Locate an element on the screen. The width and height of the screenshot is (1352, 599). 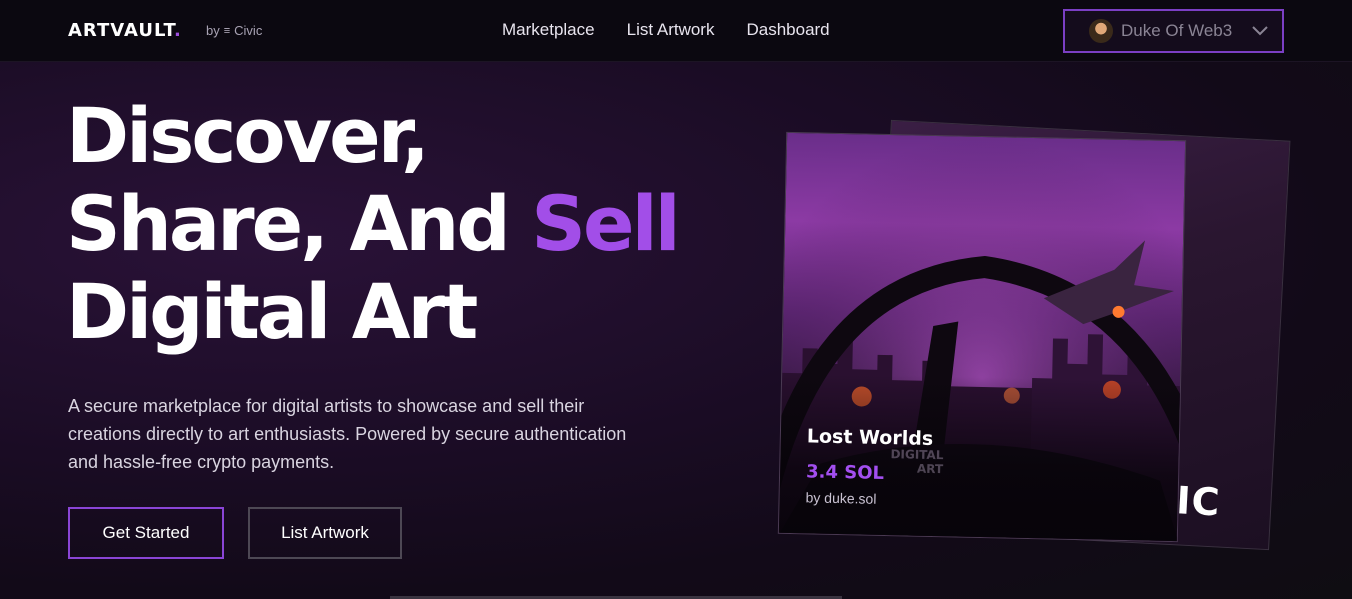
chevron-down-icon is located at coordinates (1260, 31).